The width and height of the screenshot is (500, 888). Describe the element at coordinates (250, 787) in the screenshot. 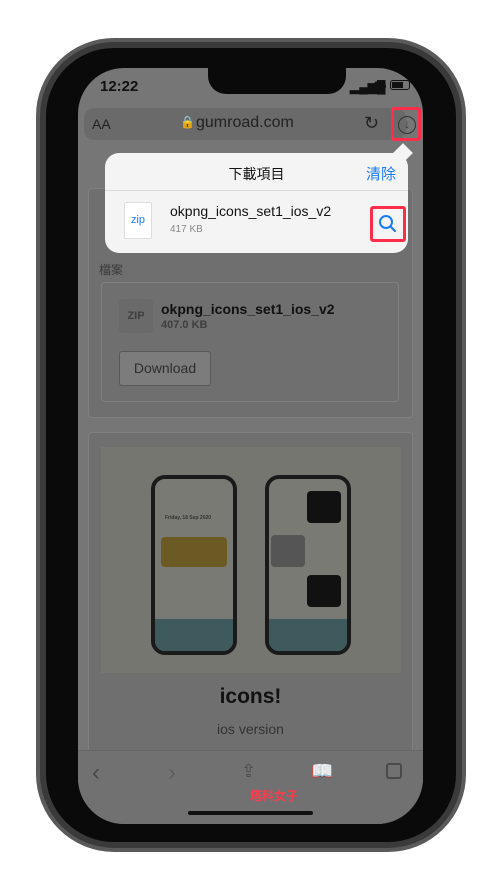

I see `bottom-toolbar: ‹ › ⇪ 📖 塔科女子` at that location.